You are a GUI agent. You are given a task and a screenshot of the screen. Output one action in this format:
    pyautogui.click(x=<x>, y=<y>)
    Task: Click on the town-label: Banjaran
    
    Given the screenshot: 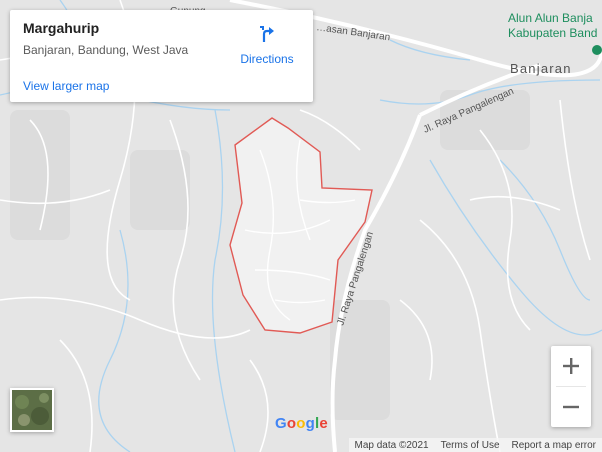 What is the action you would take?
    pyautogui.click(x=541, y=68)
    